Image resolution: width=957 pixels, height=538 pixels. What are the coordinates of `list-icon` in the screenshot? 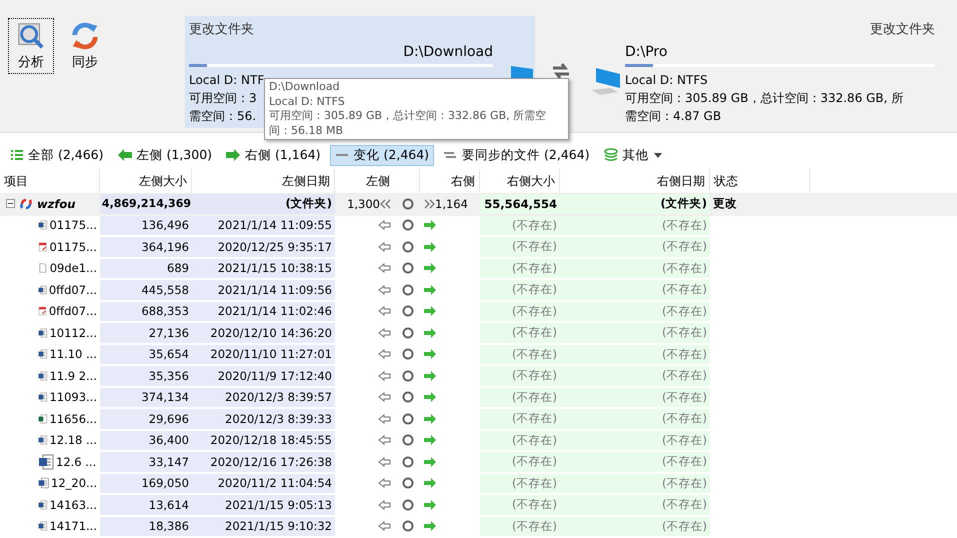 It's located at (17, 155).